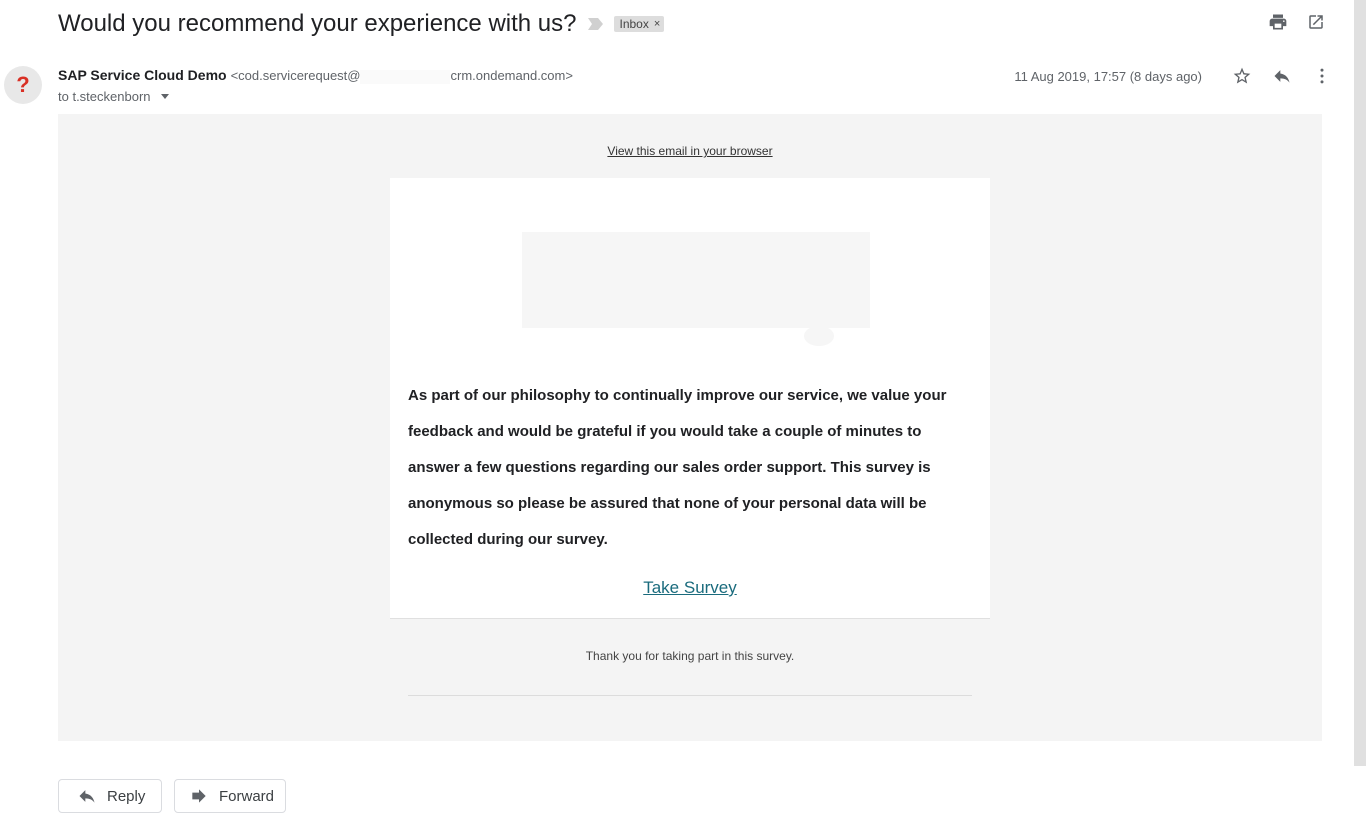 The image size is (1366, 819). I want to click on open-new-window-icon, so click(1316, 22).